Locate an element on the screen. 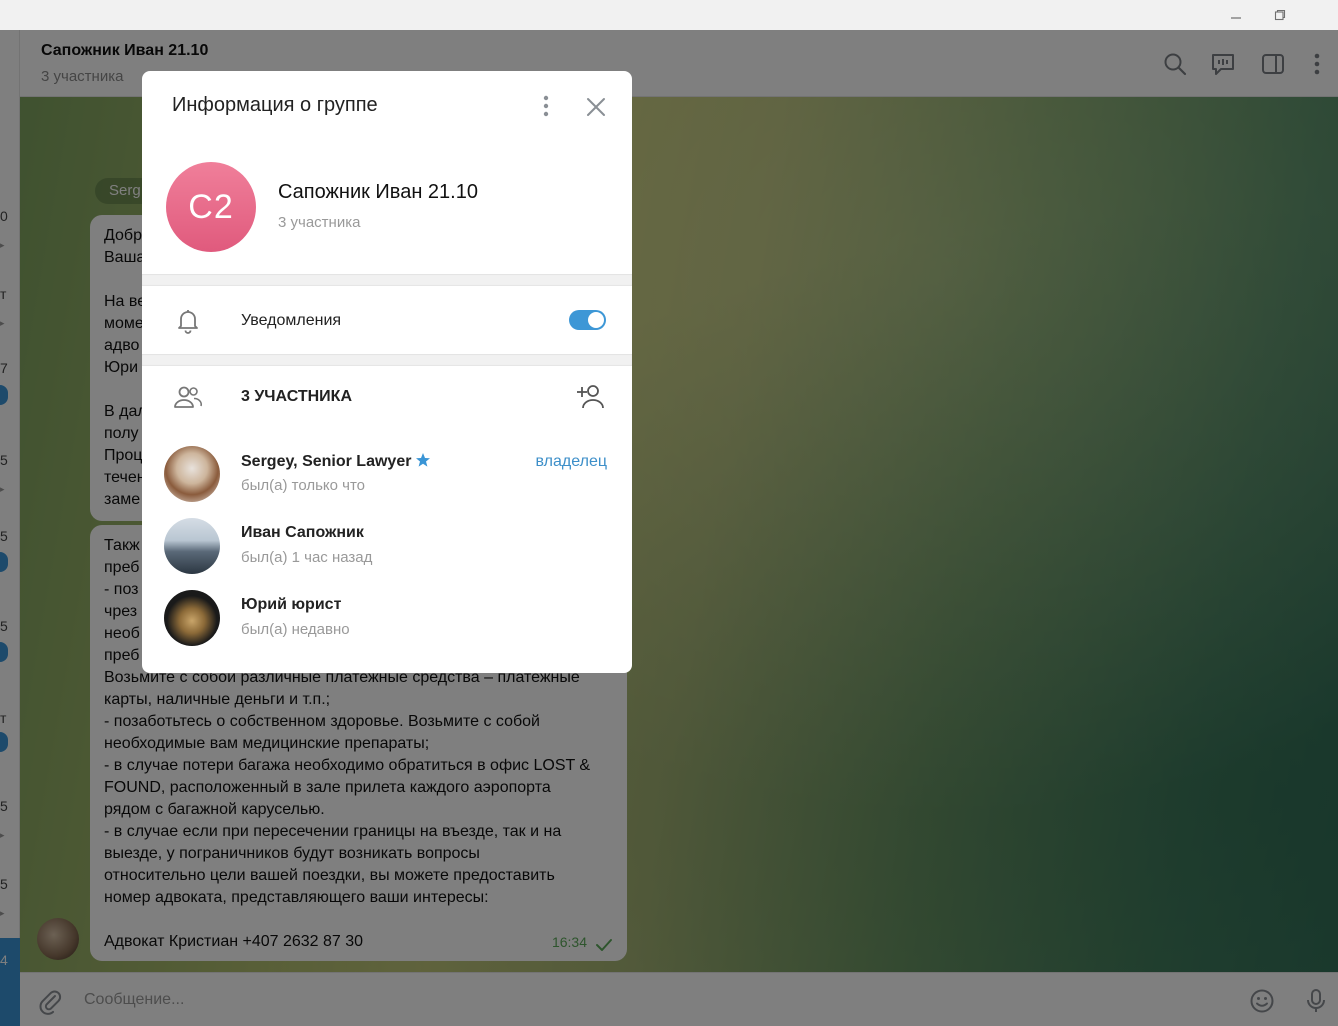 The width and height of the screenshot is (1338, 1026). group-avatar: С2 is located at coordinates (211, 207).